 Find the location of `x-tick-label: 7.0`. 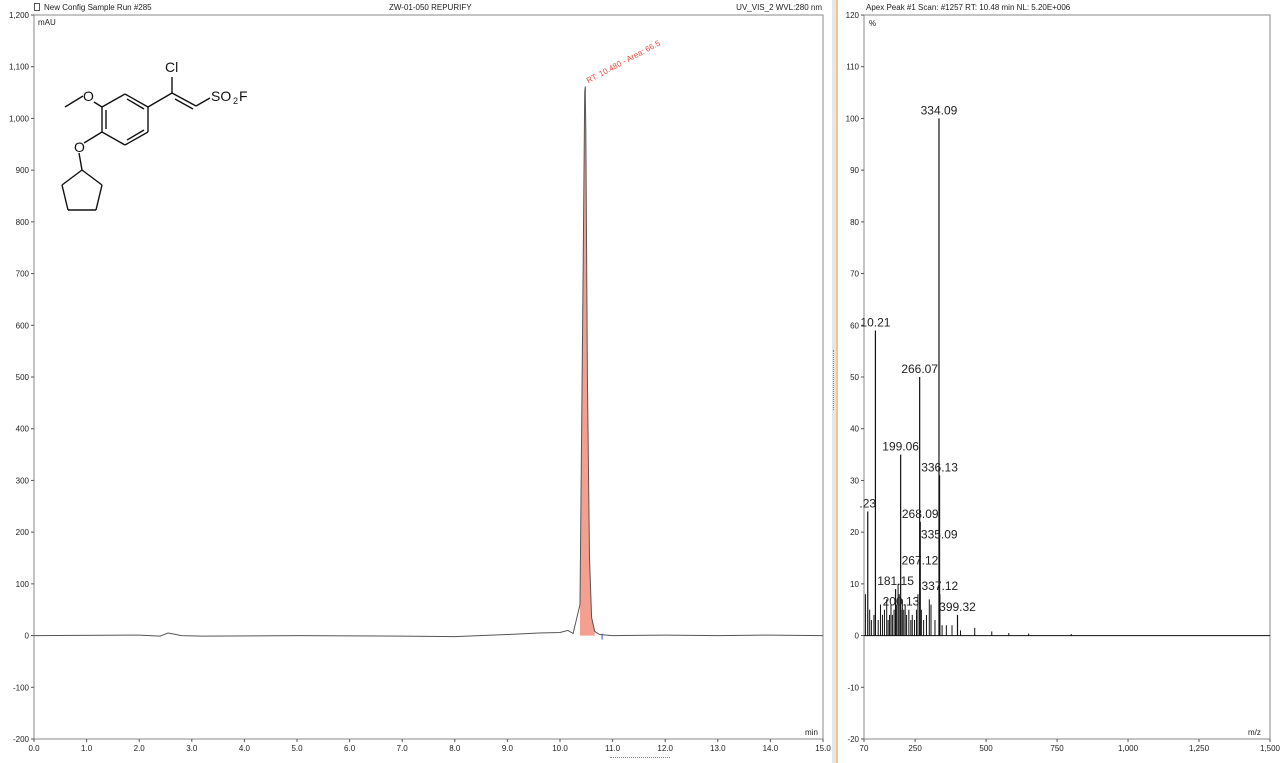

x-tick-label: 7.0 is located at coordinates (403, 748).